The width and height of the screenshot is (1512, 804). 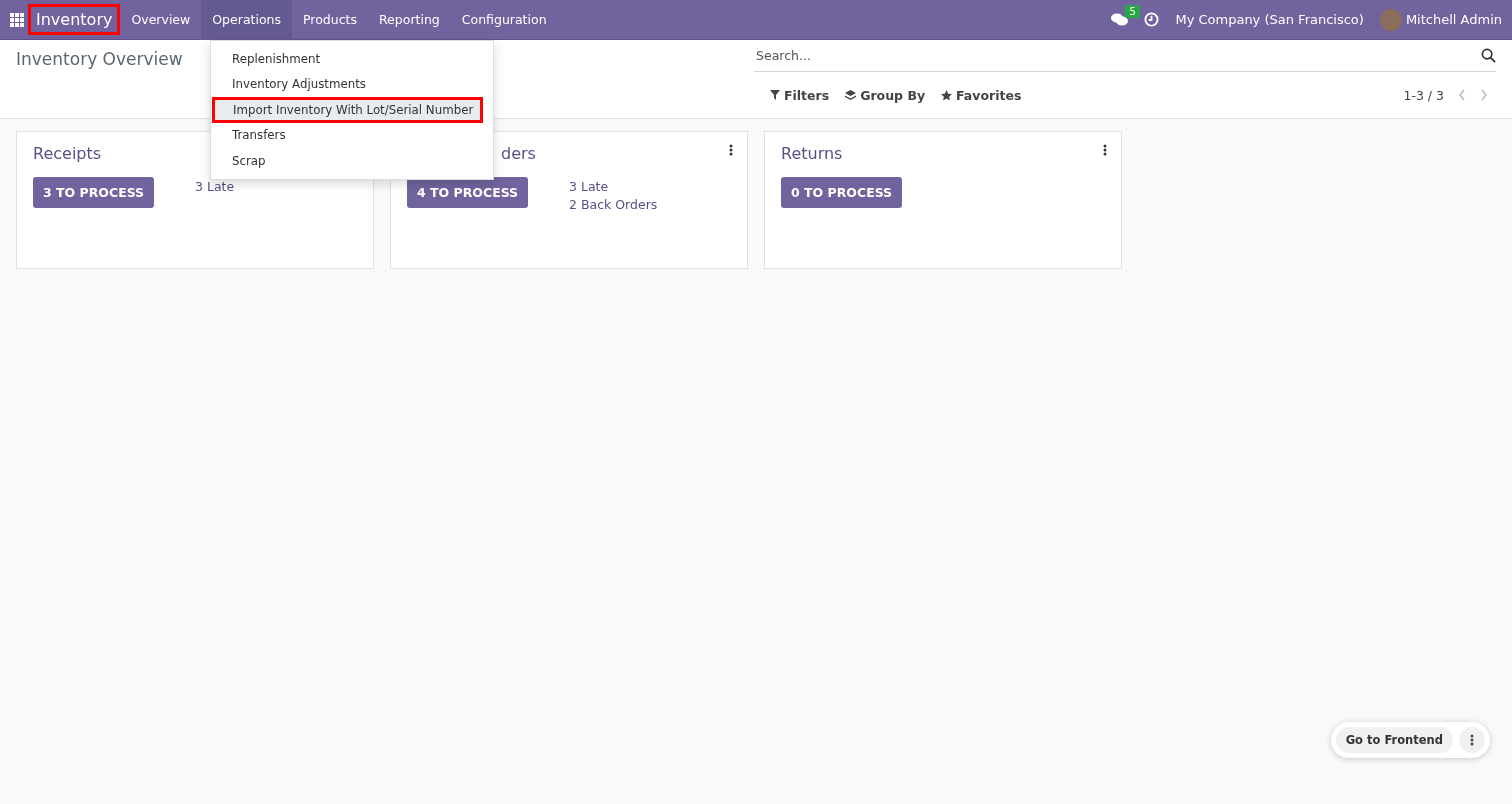 I want to click on message-count-badge: 5, so click(x=1132, y=11).